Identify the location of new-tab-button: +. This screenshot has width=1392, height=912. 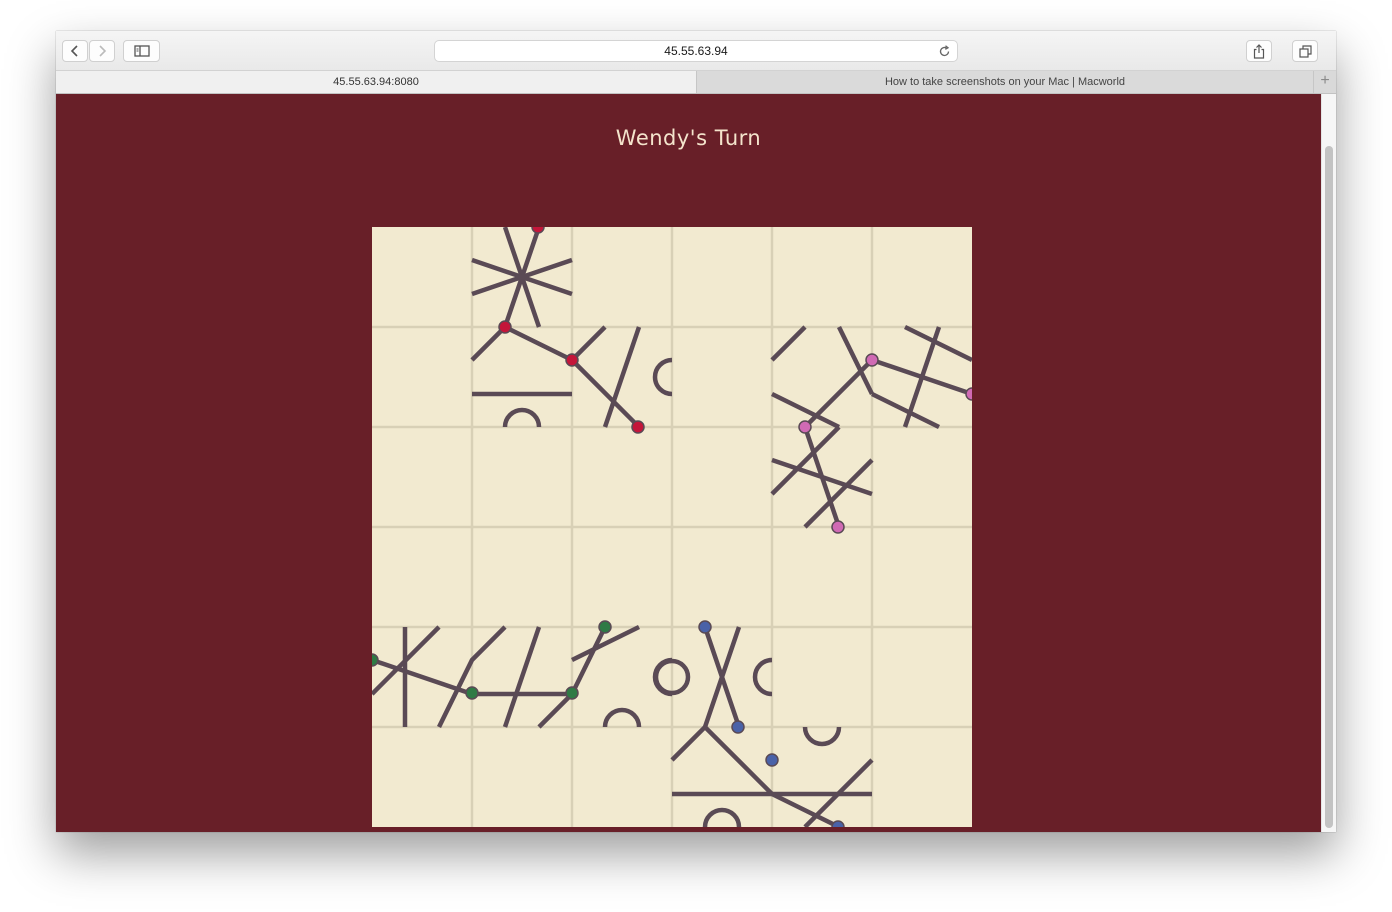
(1324, 82).